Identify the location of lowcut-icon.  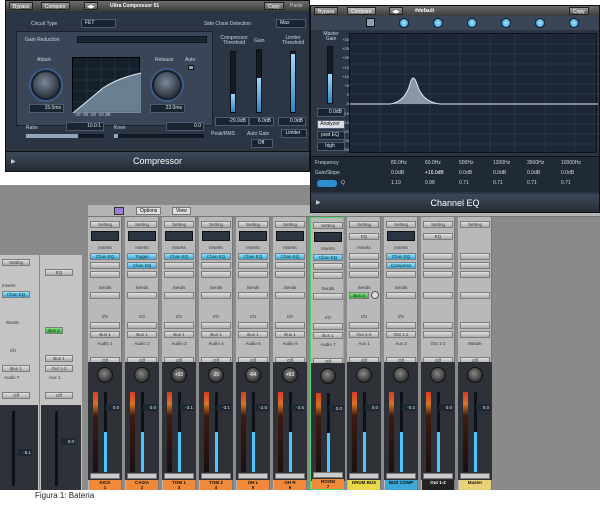
(370, 22).